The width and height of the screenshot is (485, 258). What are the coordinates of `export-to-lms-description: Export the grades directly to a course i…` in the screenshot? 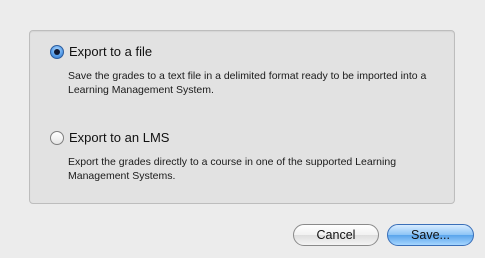 It's located at (232, 169).